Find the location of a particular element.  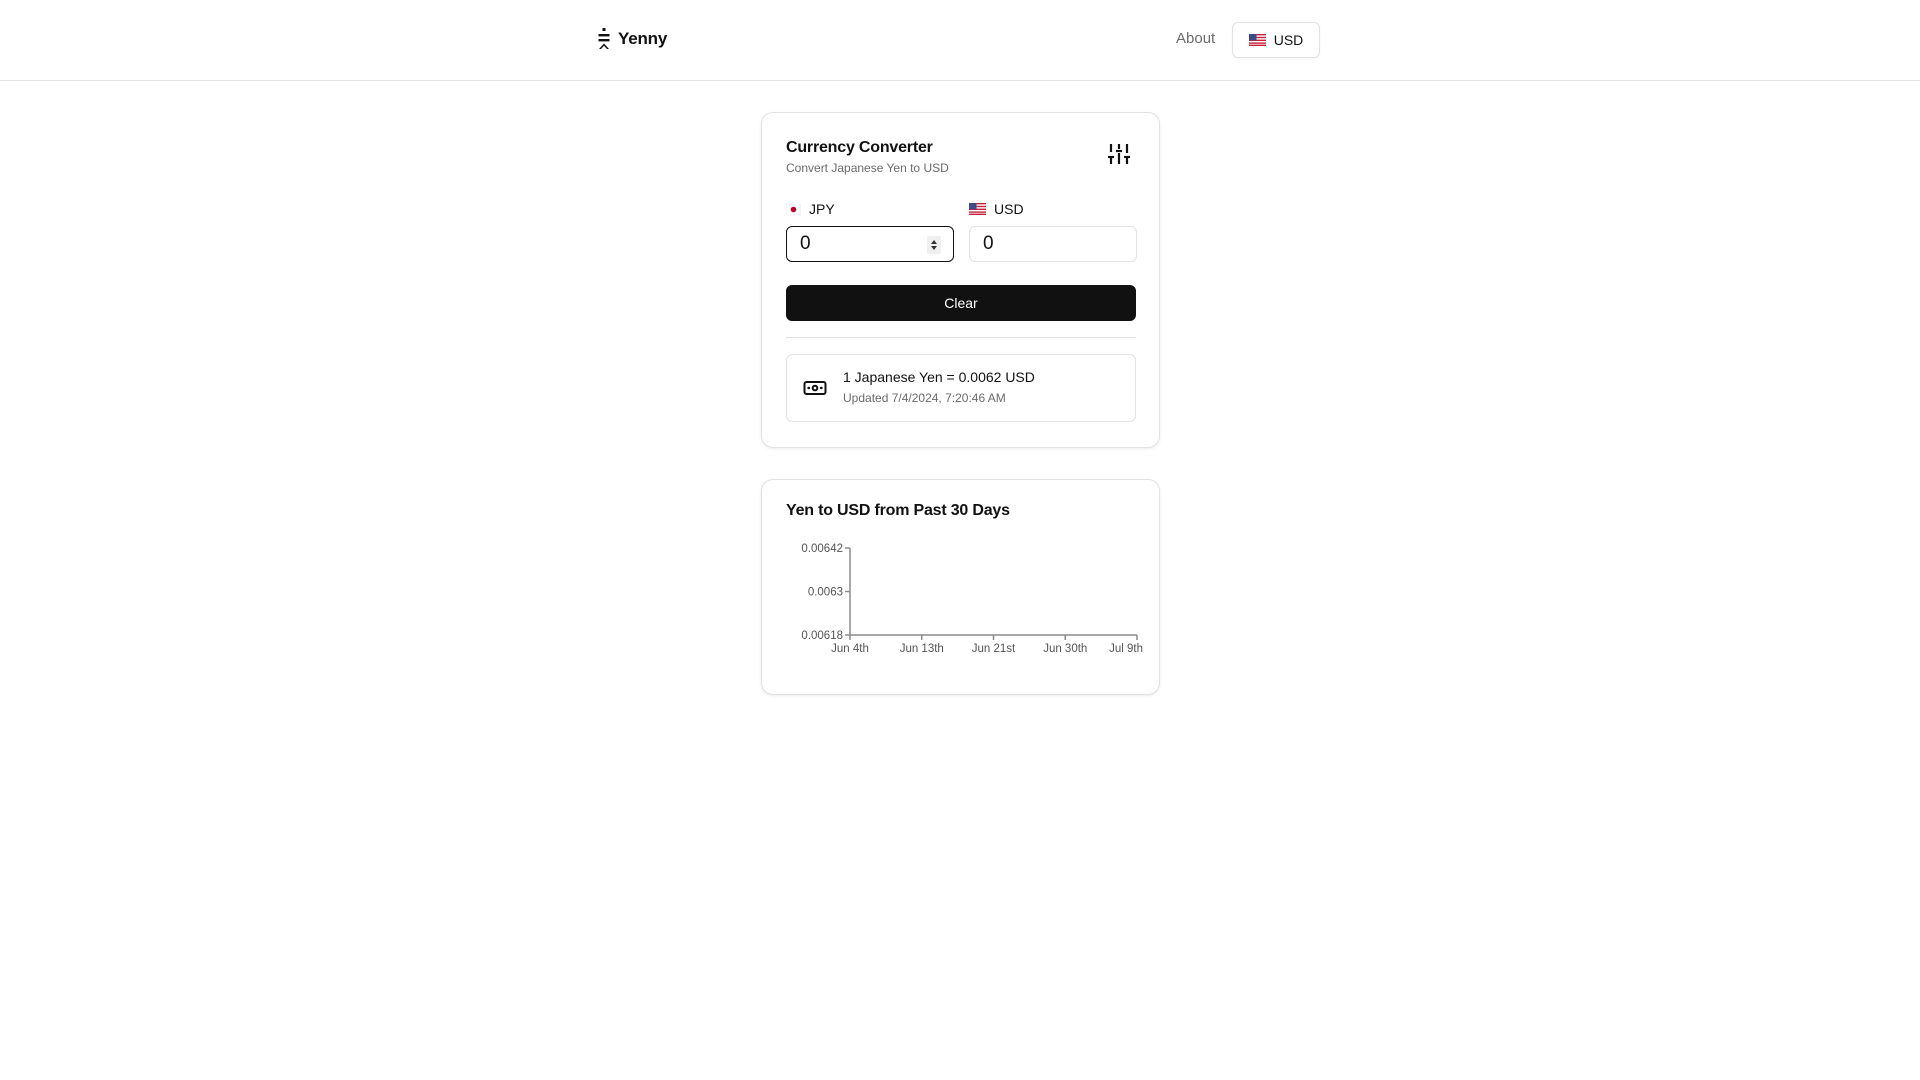

number-stepper is located at coordinates (934, 245).